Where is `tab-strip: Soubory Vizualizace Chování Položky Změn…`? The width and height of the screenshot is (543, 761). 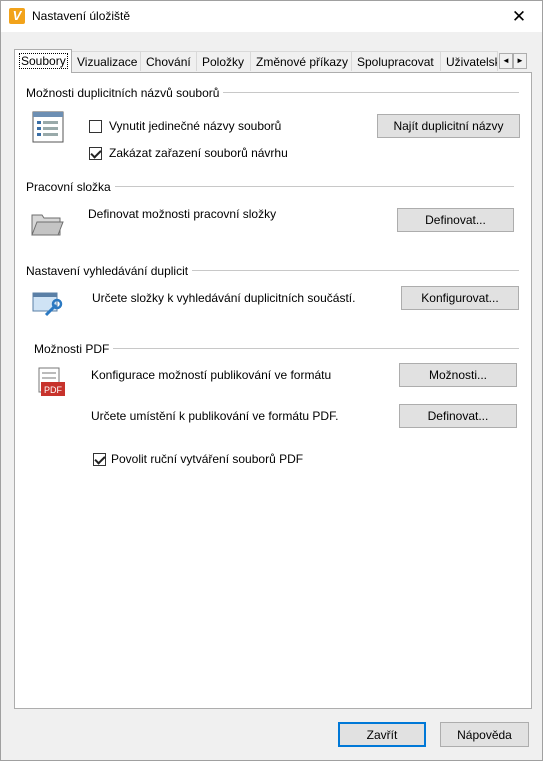
tab-strip: Soubory Vizualizace Chování Položky Změn… is located at coordinates (274, 61).